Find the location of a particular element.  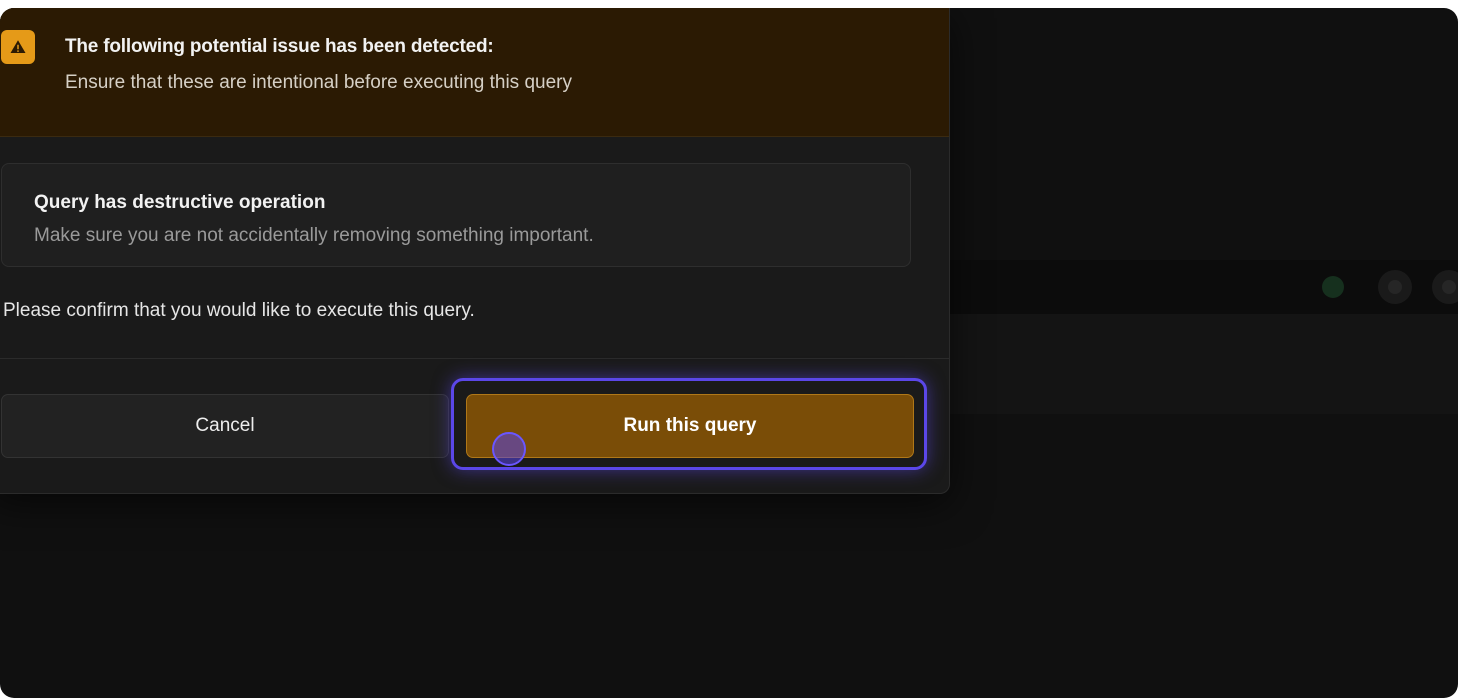

run-query-button: Run this query is located at coordinates (690, 426).